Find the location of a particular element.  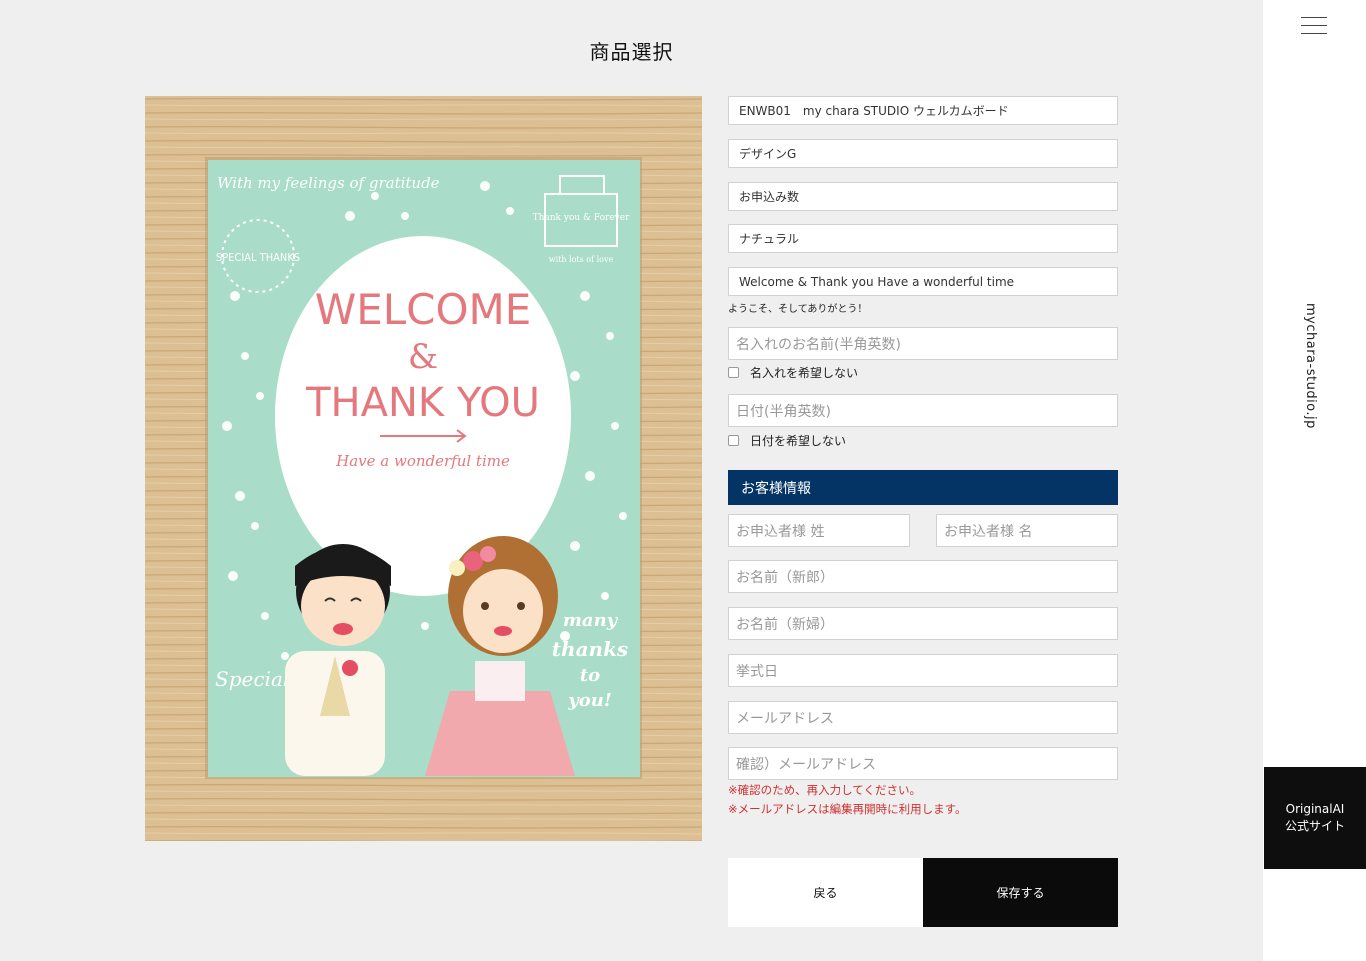

hamburger-menu-icon is located at coordinates (1314, 26).